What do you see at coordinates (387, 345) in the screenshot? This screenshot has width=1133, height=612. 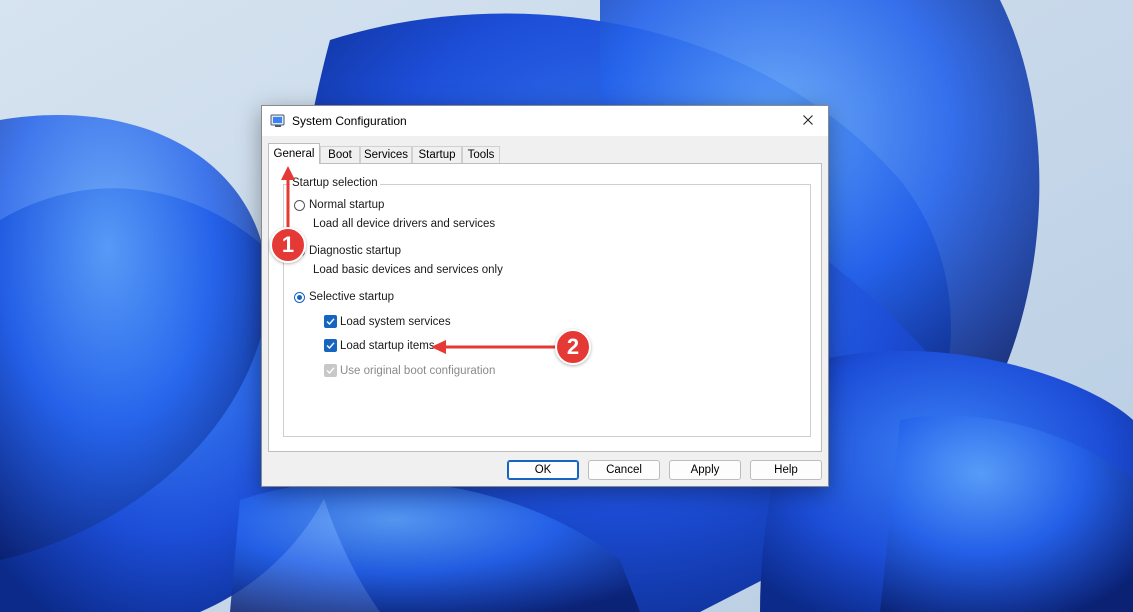 I see `load-startup-items-label: Load startup items` at bounding box center [387, 345].